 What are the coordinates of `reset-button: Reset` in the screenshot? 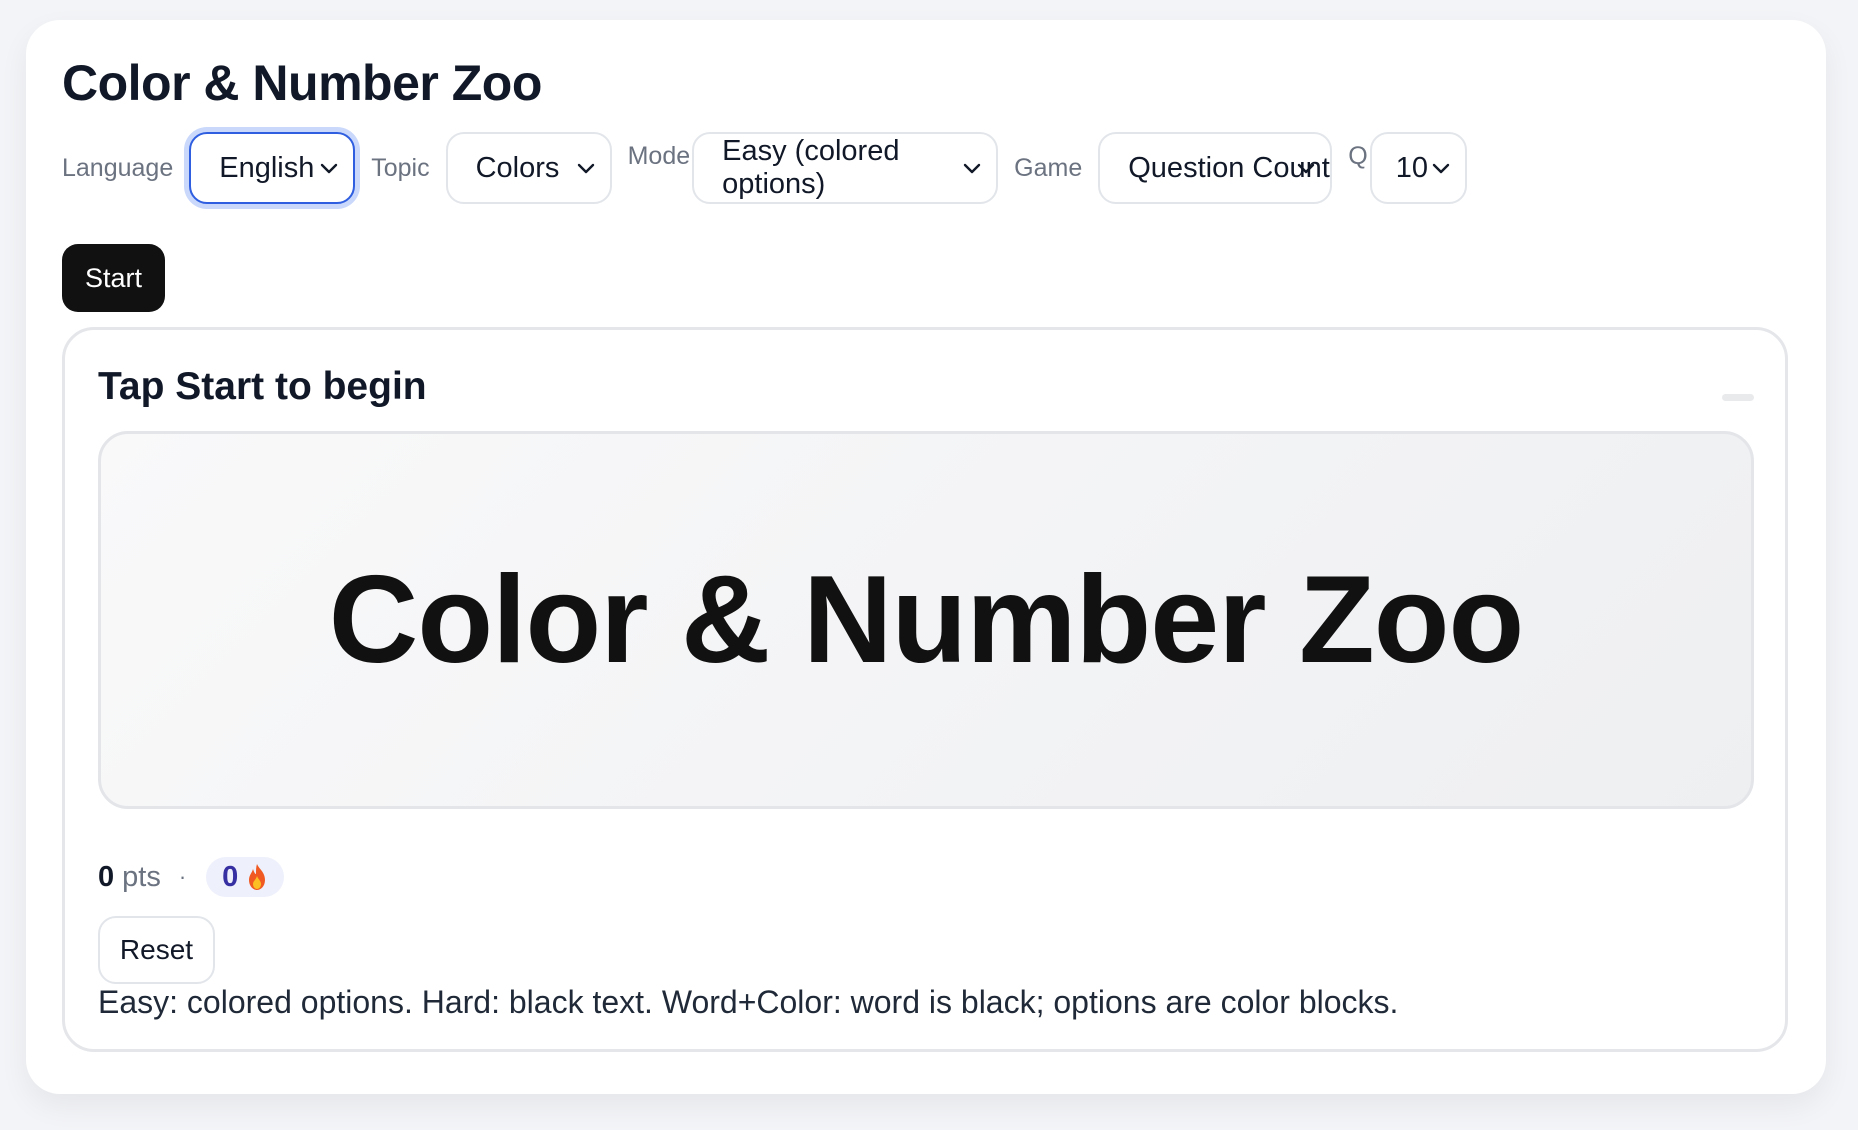 It's located at (156, 950).